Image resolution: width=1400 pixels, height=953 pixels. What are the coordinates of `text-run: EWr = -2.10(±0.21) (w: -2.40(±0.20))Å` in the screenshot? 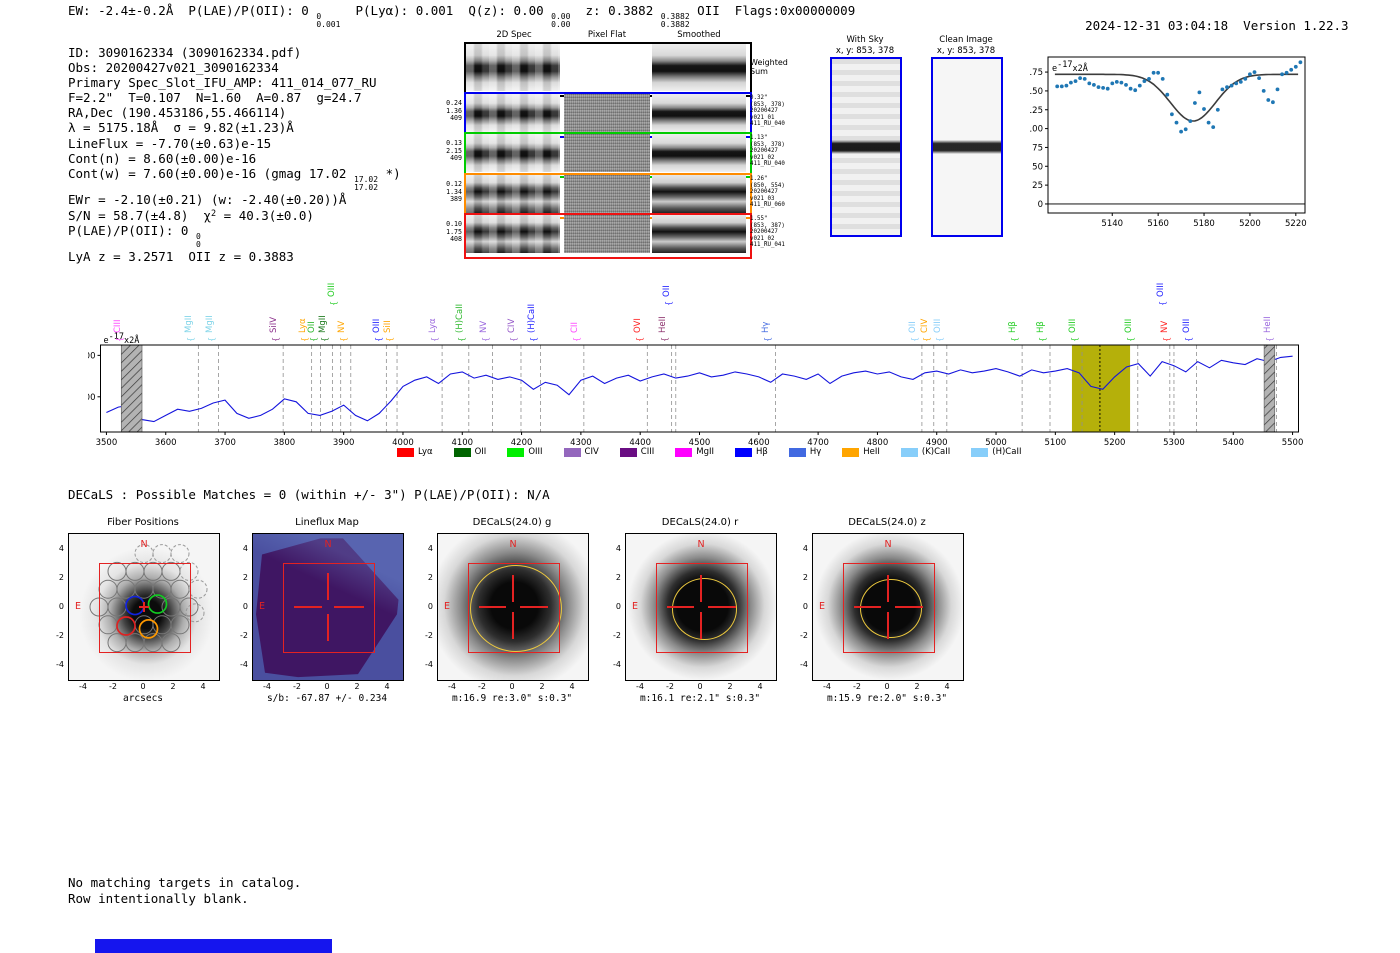 It's located at (207, 199).